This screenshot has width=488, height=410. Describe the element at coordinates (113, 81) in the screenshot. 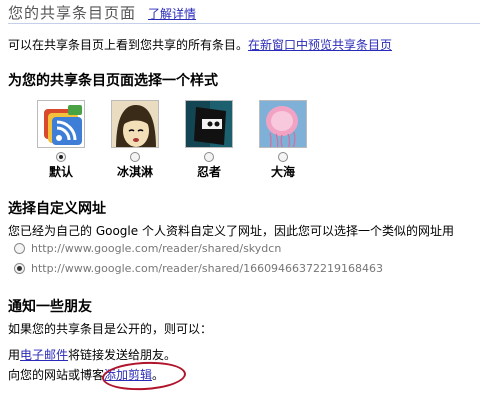

I see `style-section-heading: 为您的共享条目页面选择一个样式` at that location.